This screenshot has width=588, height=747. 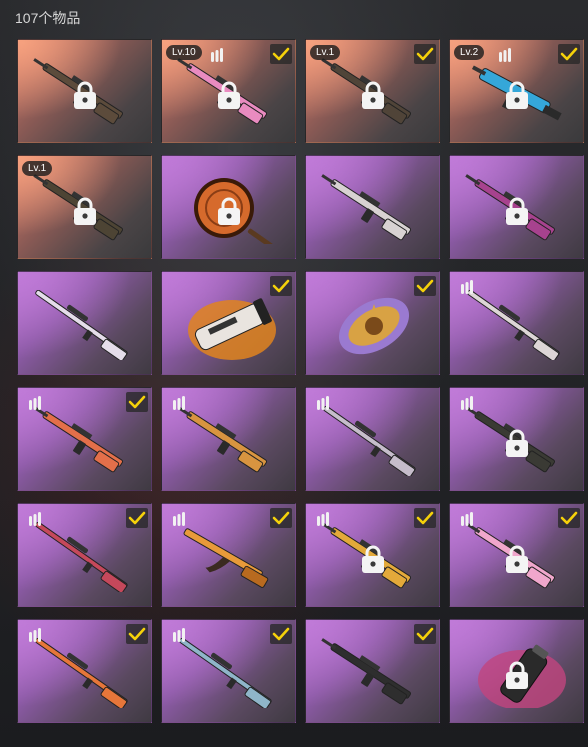 What do you see at coordinates (469, 52) in the screenshot?
I see `level-badge: Lv.2` at bounding box center [469, 52].